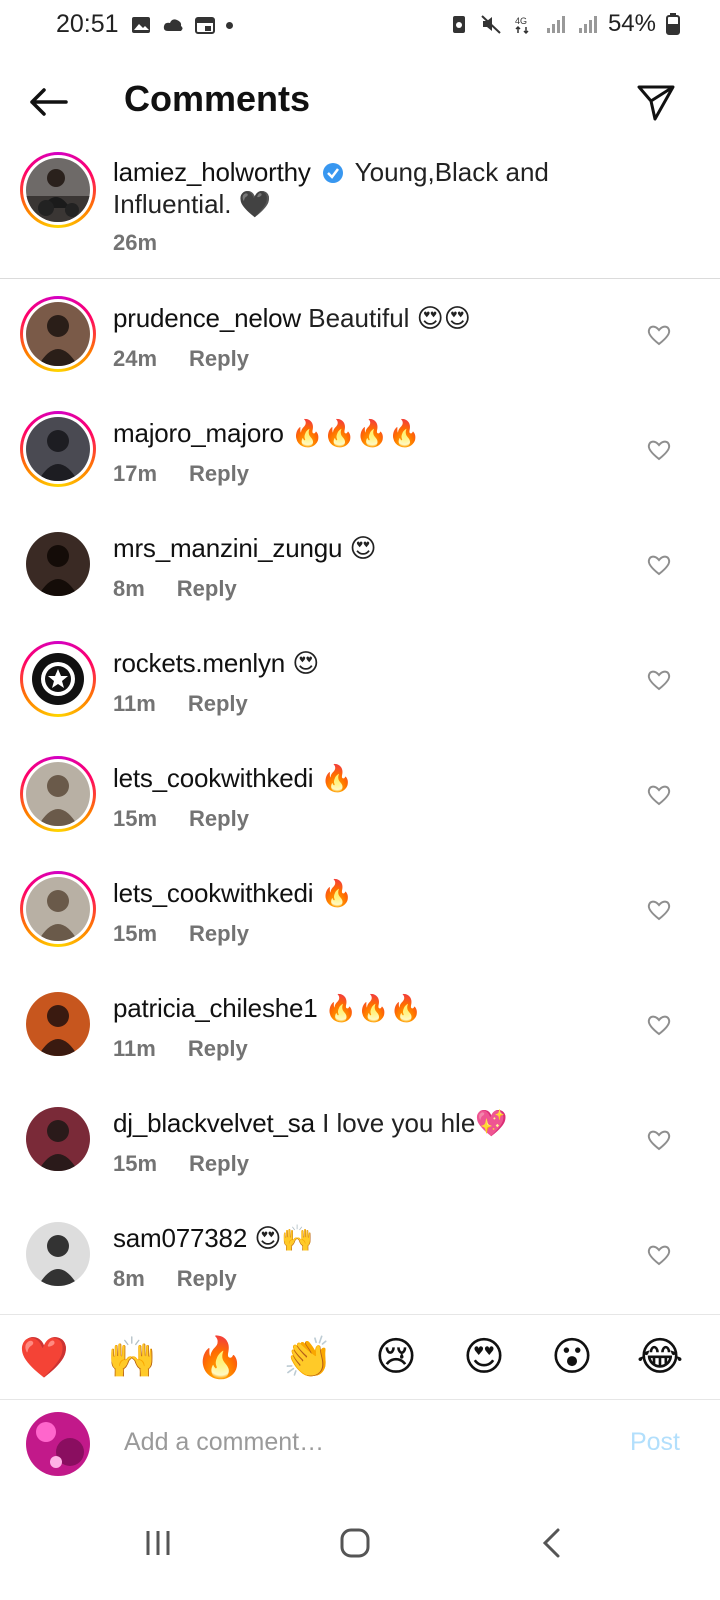 This screenshot has width=720, height=1600. Describe the element at coordinates (214, 1123) in the screenshot. I see `comment-username: dj_blackvelvet_sa` at that location.